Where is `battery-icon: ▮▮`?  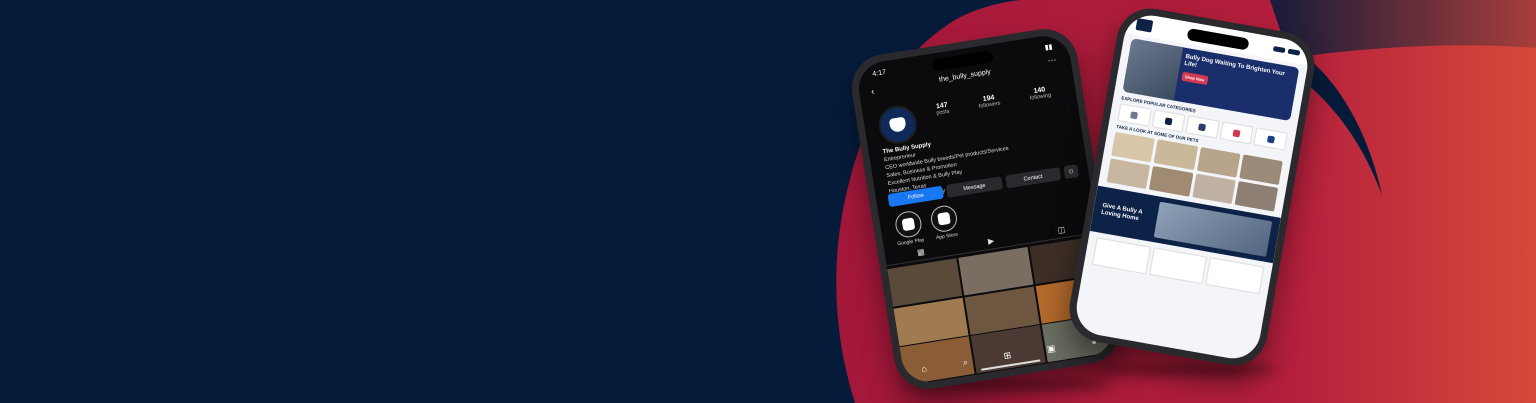
battery-icon: ▮▮ is located at coordinates (1049, 47).